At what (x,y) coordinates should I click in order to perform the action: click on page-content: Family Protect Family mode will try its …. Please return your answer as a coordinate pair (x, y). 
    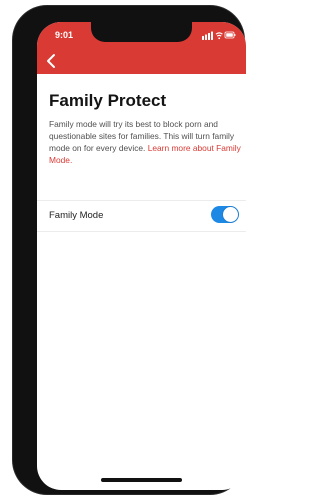
    Looking at the image, I should click on (145, 128).